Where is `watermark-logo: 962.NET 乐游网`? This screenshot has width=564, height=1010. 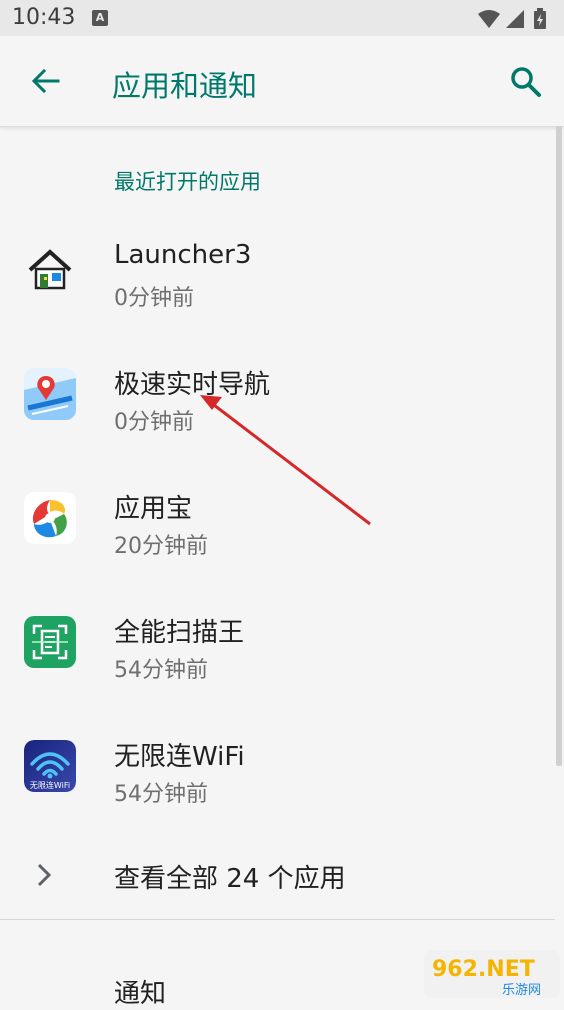 watermark-logo: 962.NET 乐游网 is located at coordinates (492, 974).